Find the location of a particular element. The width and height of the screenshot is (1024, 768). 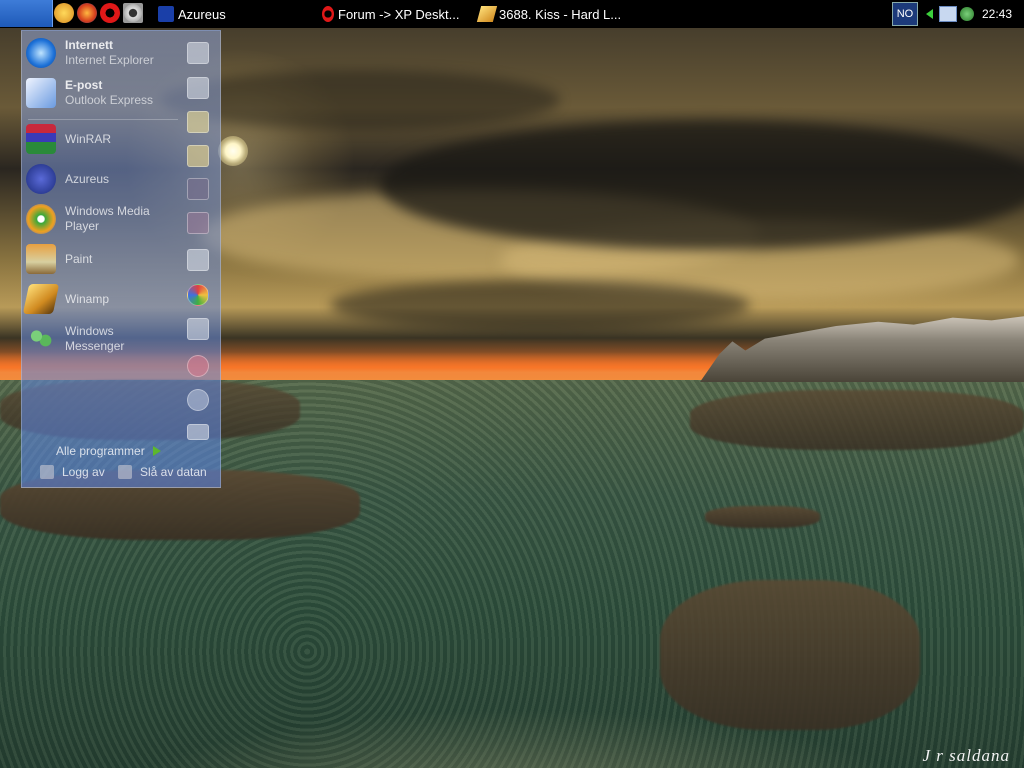

menu-item-label: Paint is located at coordinates (79, 258).